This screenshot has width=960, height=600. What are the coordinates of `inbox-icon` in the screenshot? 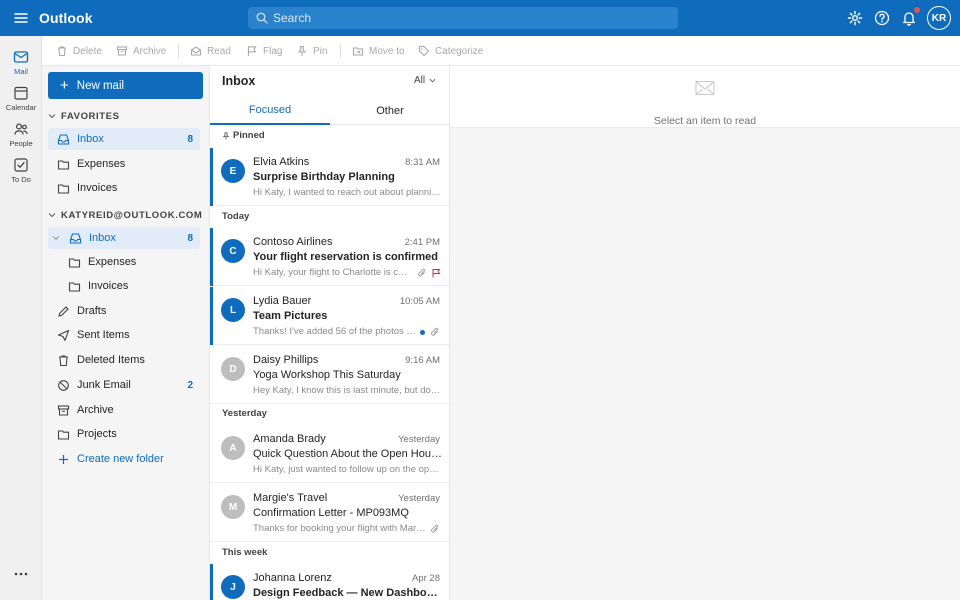 It's located at (63, 139).